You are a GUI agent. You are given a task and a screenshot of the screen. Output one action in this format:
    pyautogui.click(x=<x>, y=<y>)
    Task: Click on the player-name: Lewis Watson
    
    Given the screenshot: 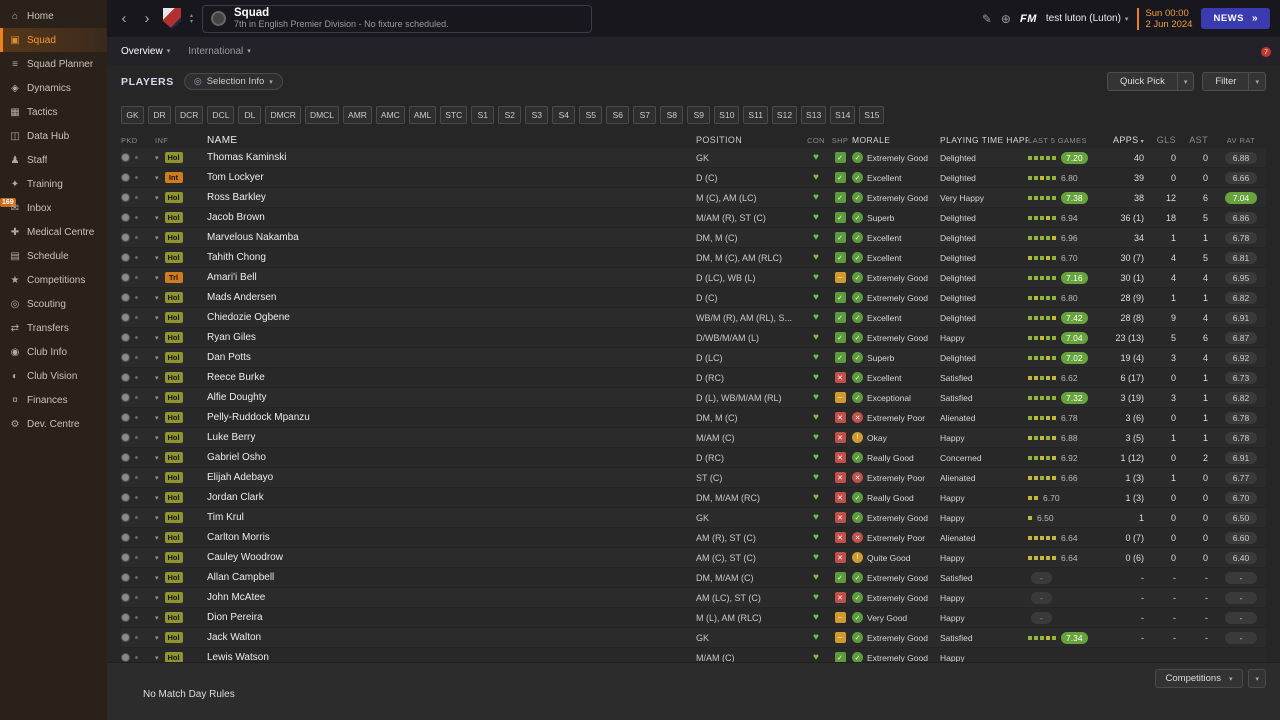 What is the action you would take?
    pyautogui.click(x=238, y=657)
    